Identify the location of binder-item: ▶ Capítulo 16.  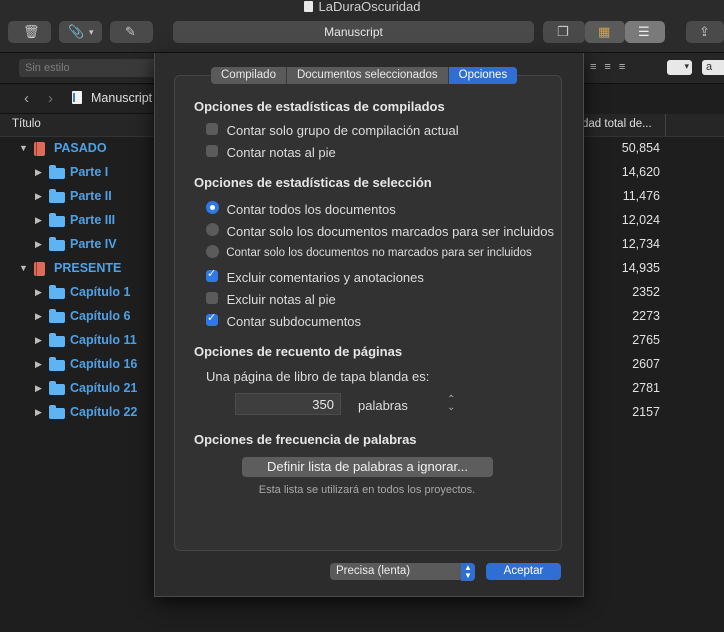
(77, 365).